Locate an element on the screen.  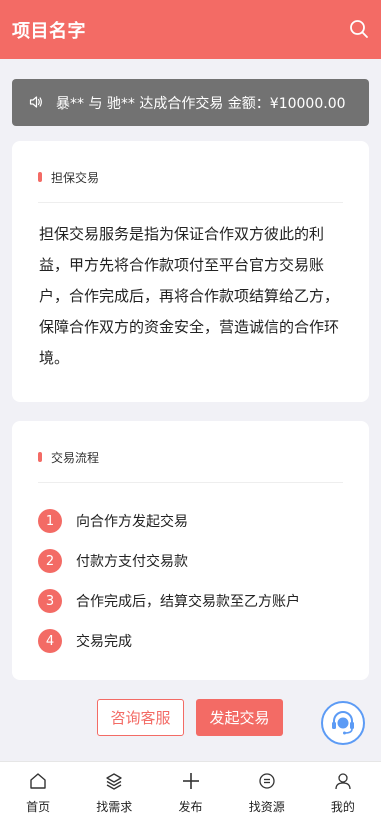
section-header: 担保交易 is located at coordinates (190, 172).